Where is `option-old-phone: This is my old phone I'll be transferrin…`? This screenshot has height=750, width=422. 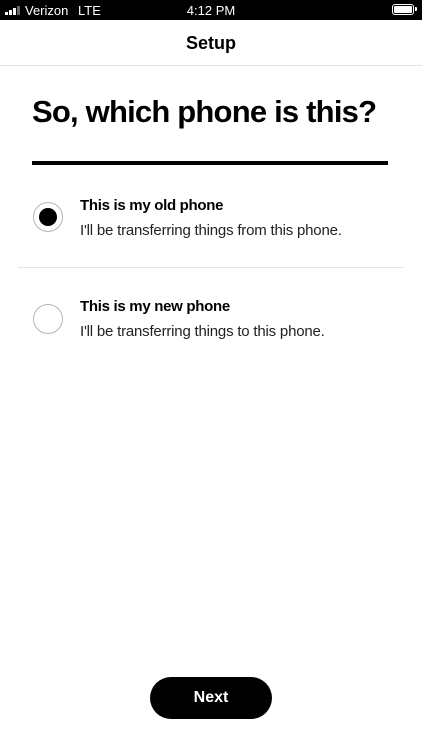
option-old-phone: This is my old phone I'll be transferrin… is located at coordinates (211, 226).